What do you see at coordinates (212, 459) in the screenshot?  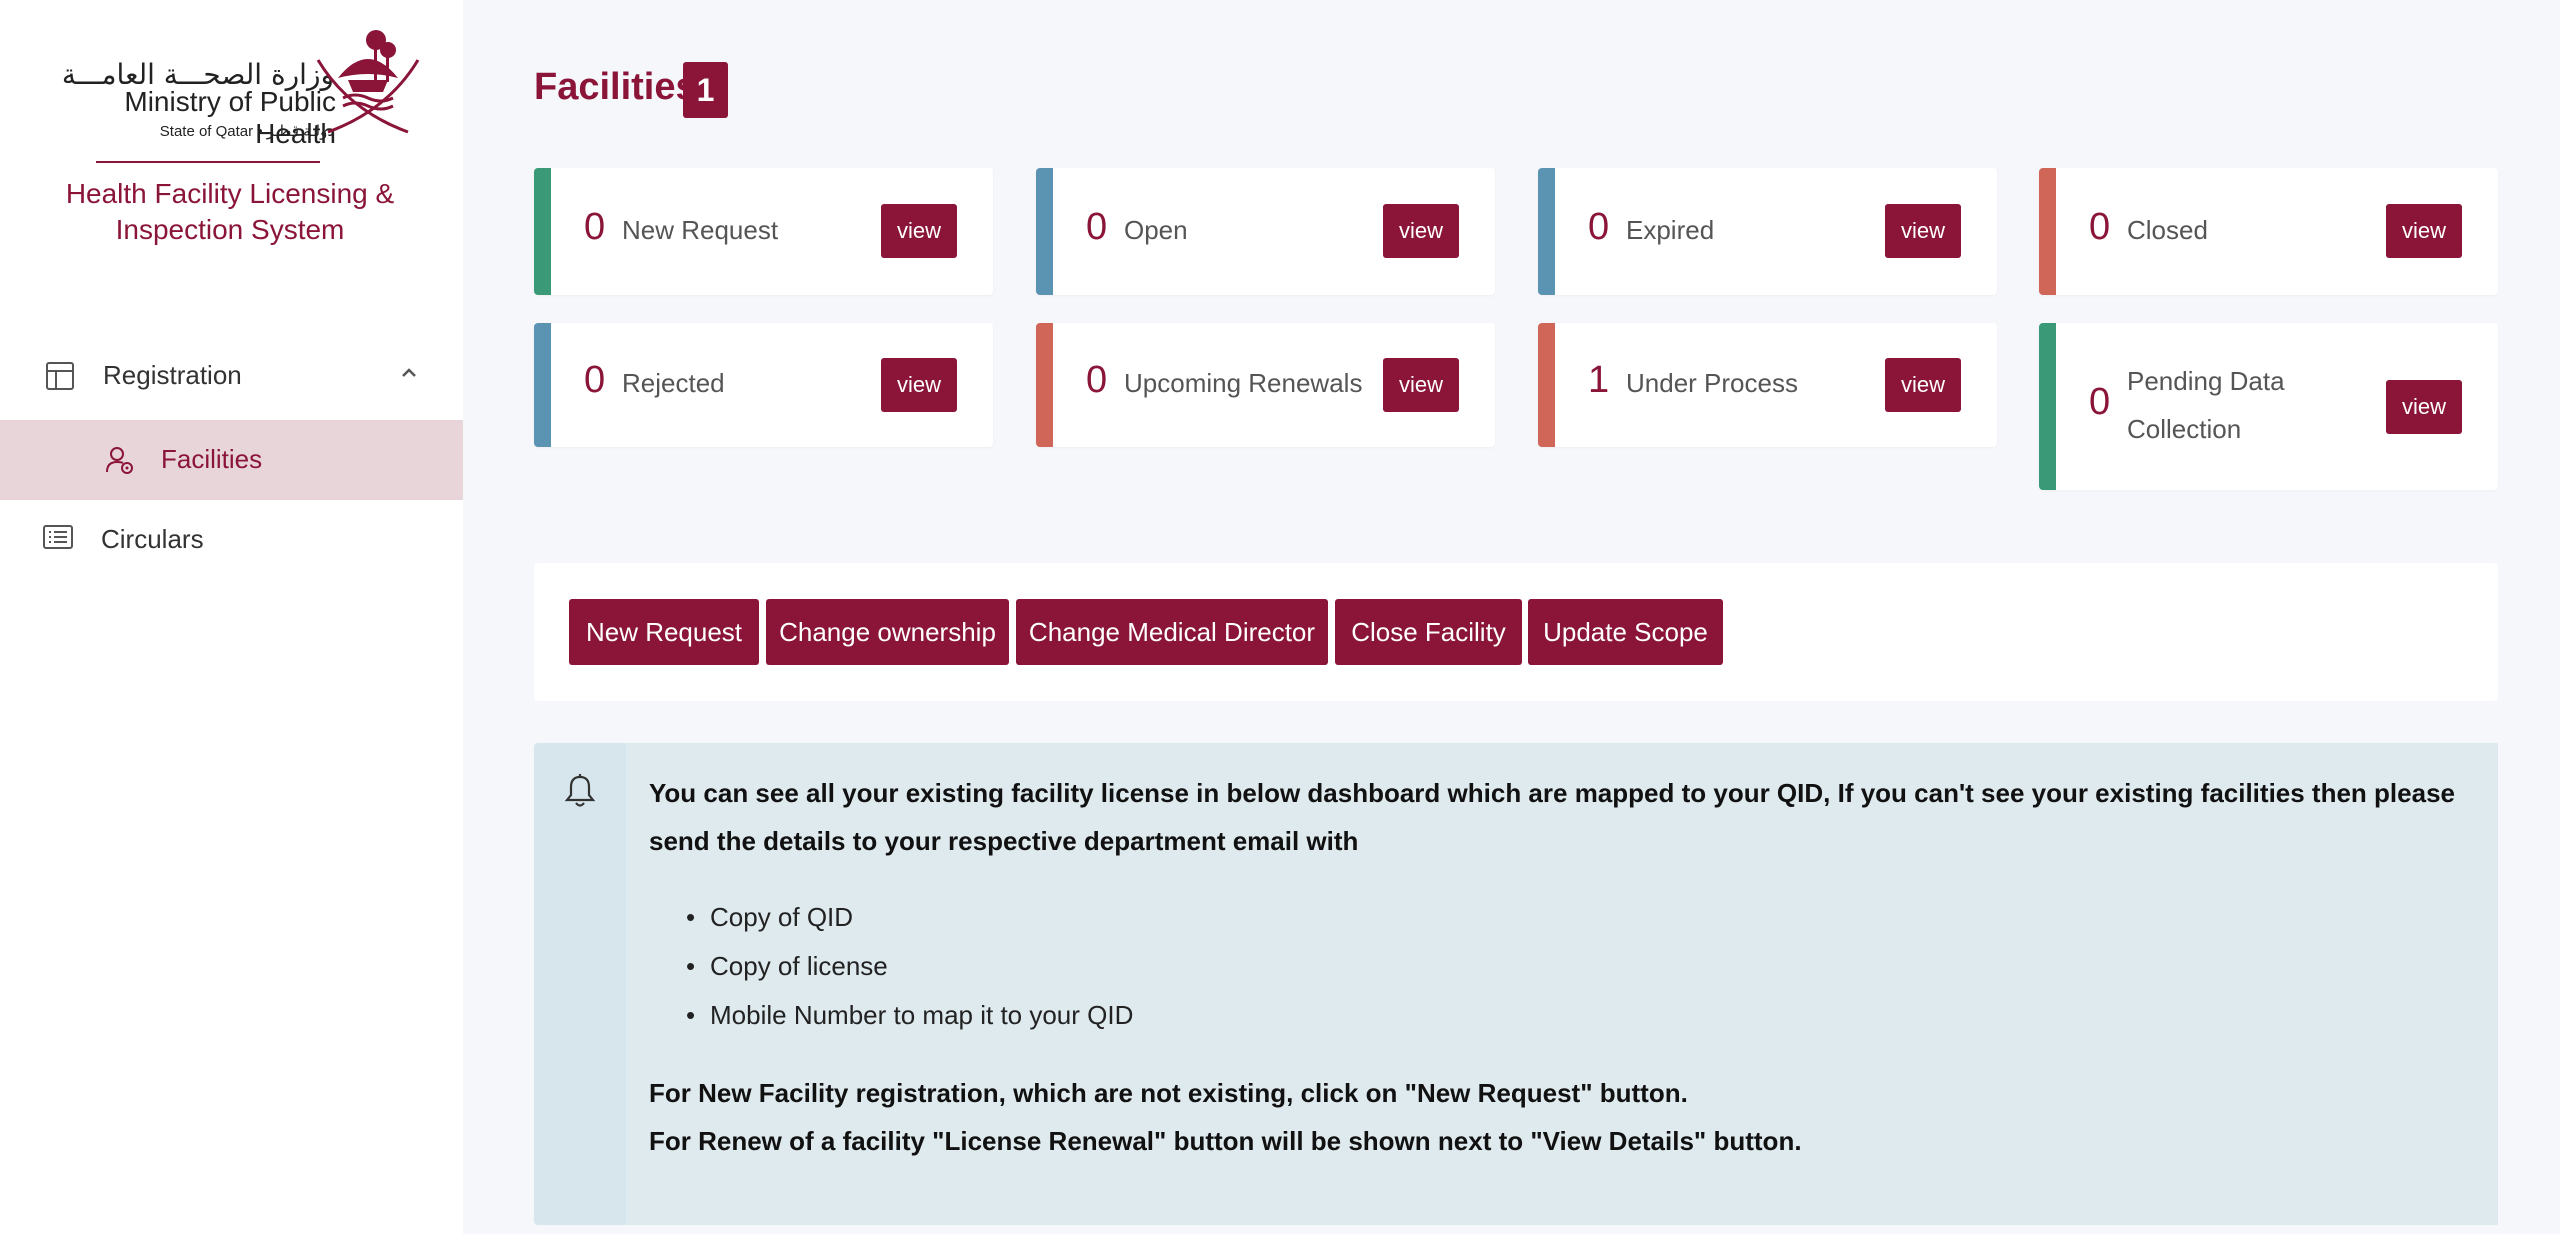 I see `sidebar-item-label: Facilities` at bounding box center [212, 459].